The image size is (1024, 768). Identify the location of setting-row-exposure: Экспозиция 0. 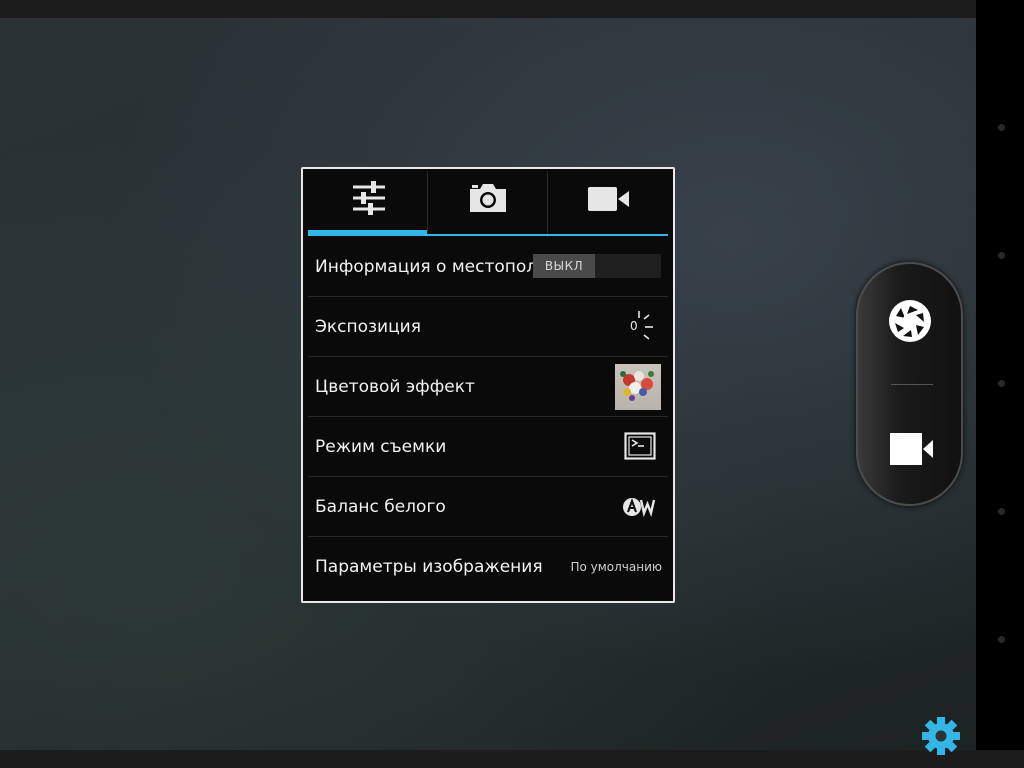
(488, 327).